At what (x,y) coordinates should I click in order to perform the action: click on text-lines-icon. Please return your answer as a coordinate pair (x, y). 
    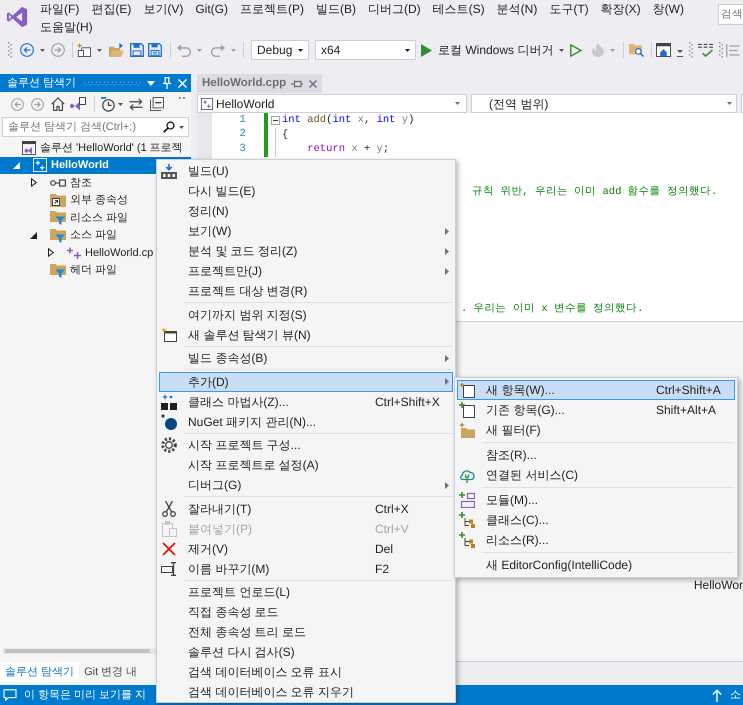
    Looking at the image, I should click on (733, 50).